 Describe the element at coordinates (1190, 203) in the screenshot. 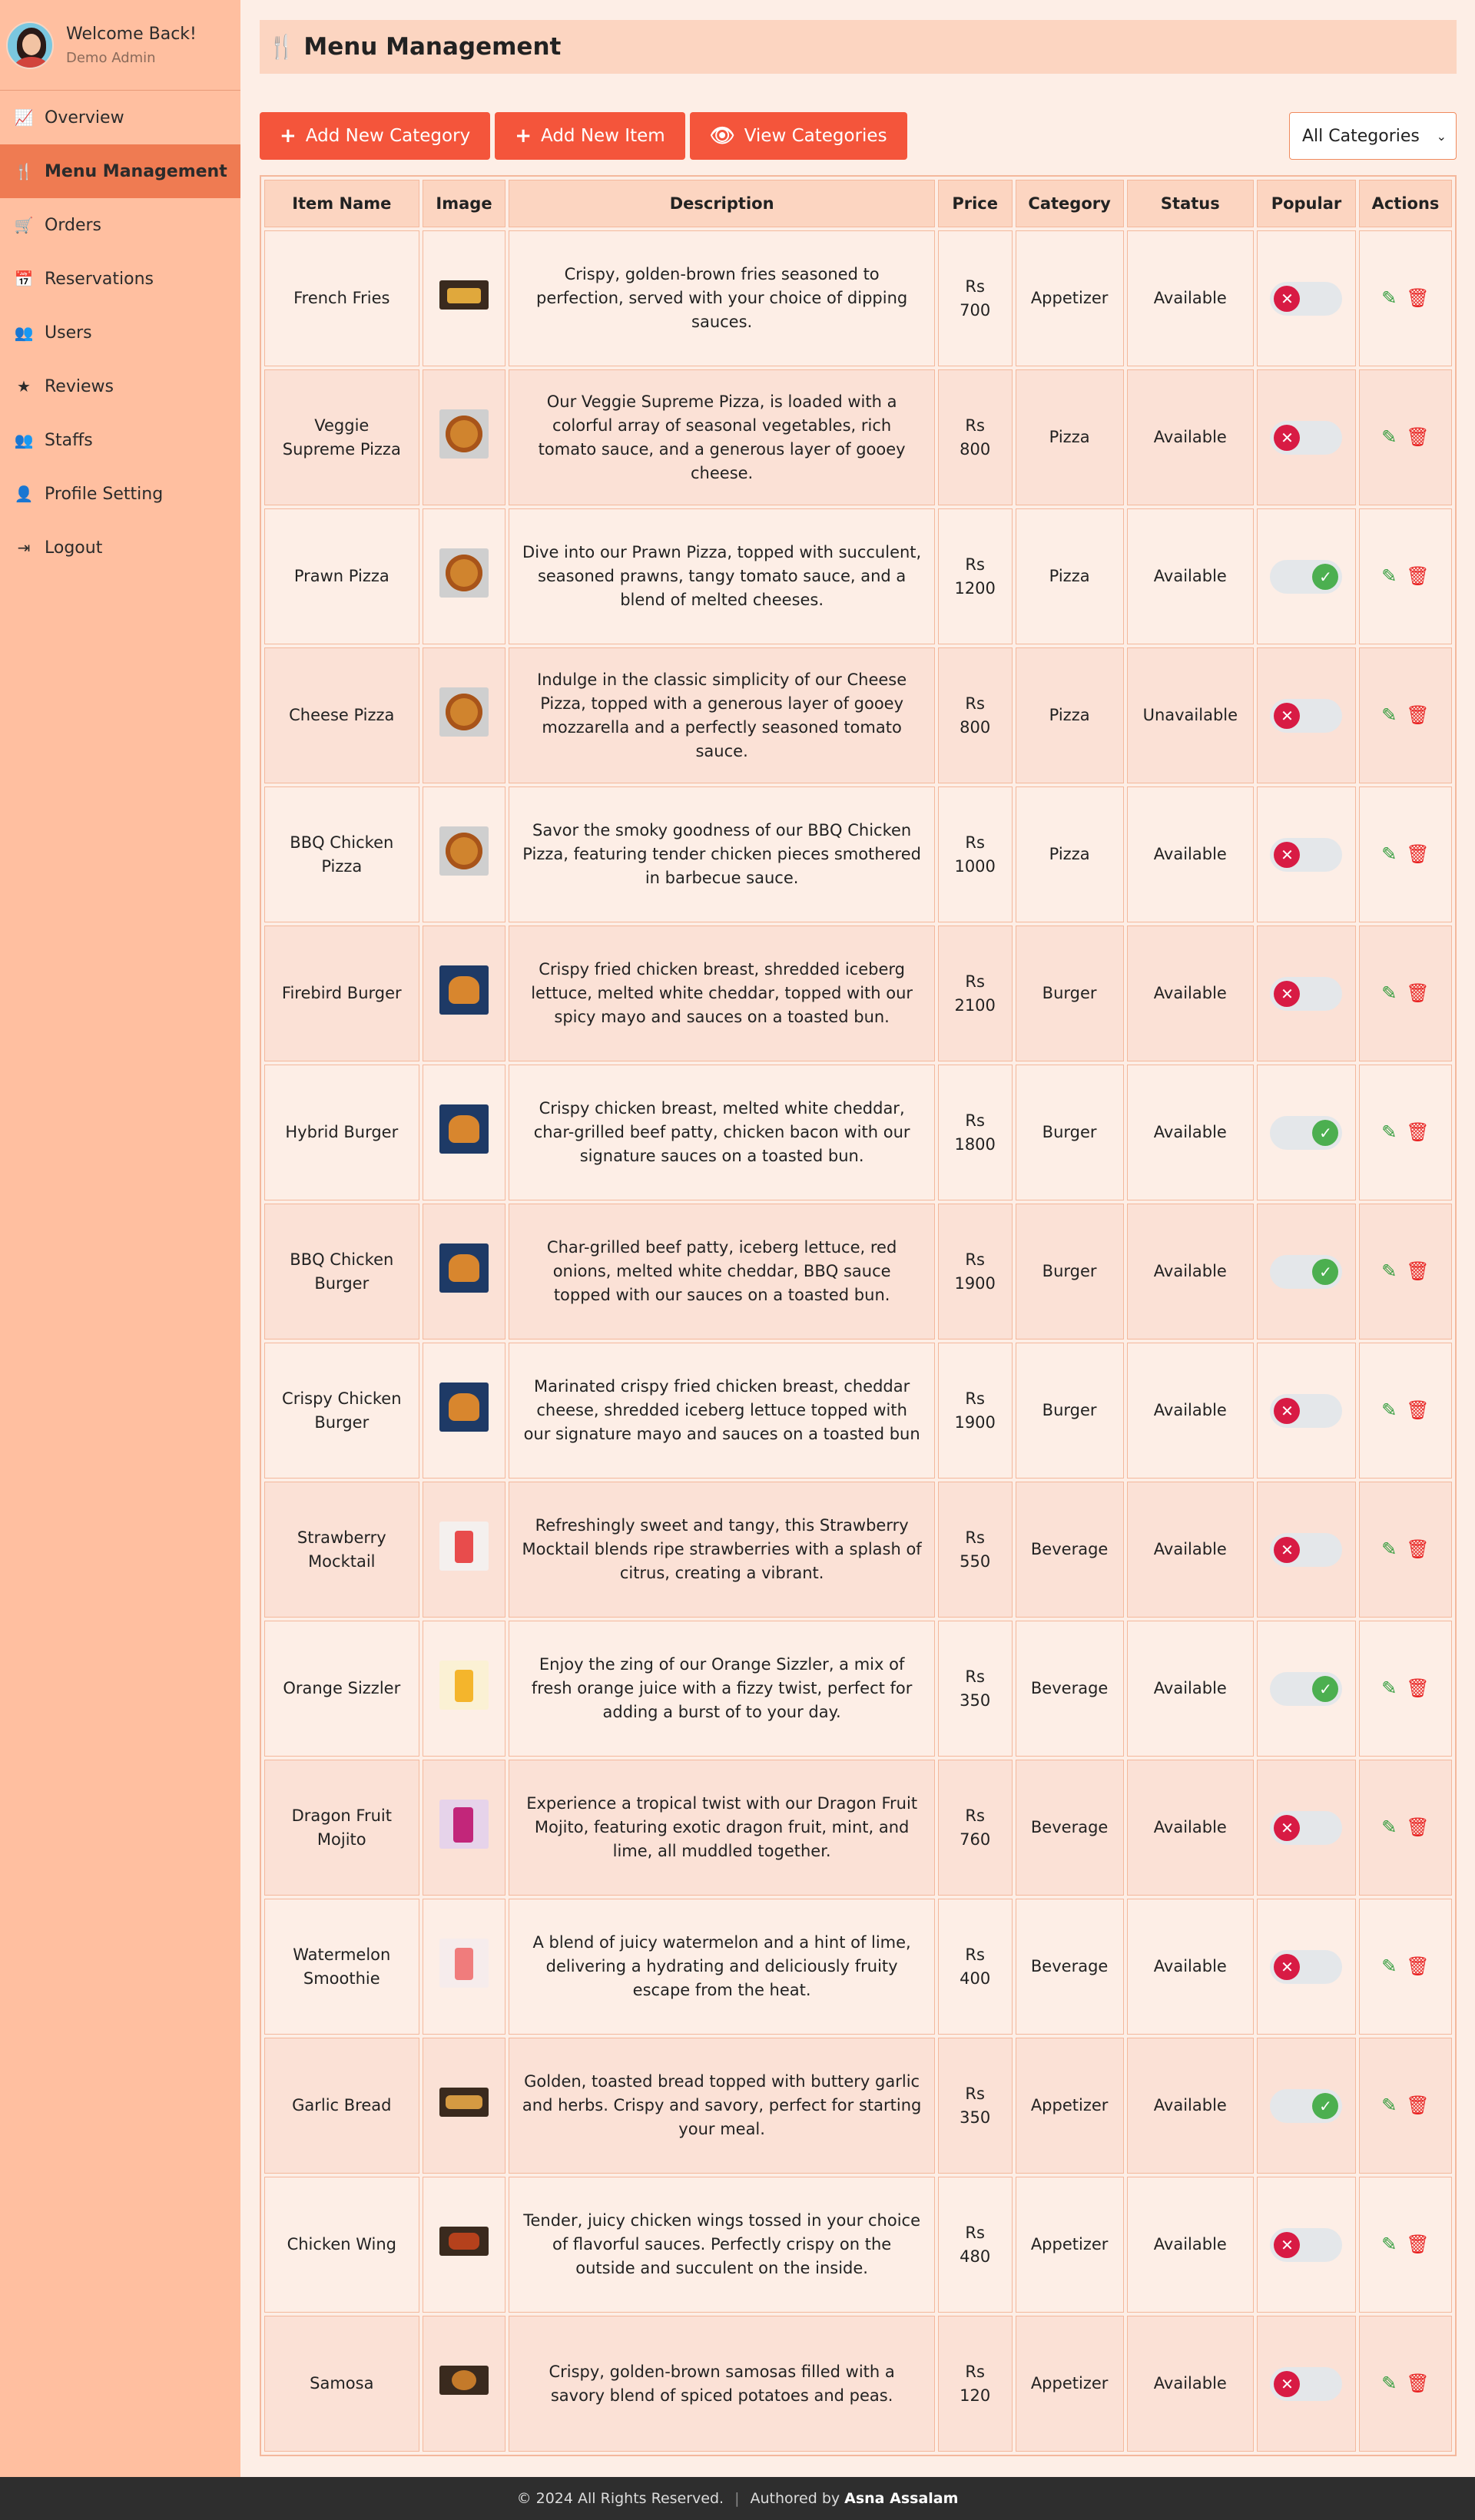

I see `column-header: Status` at that location.